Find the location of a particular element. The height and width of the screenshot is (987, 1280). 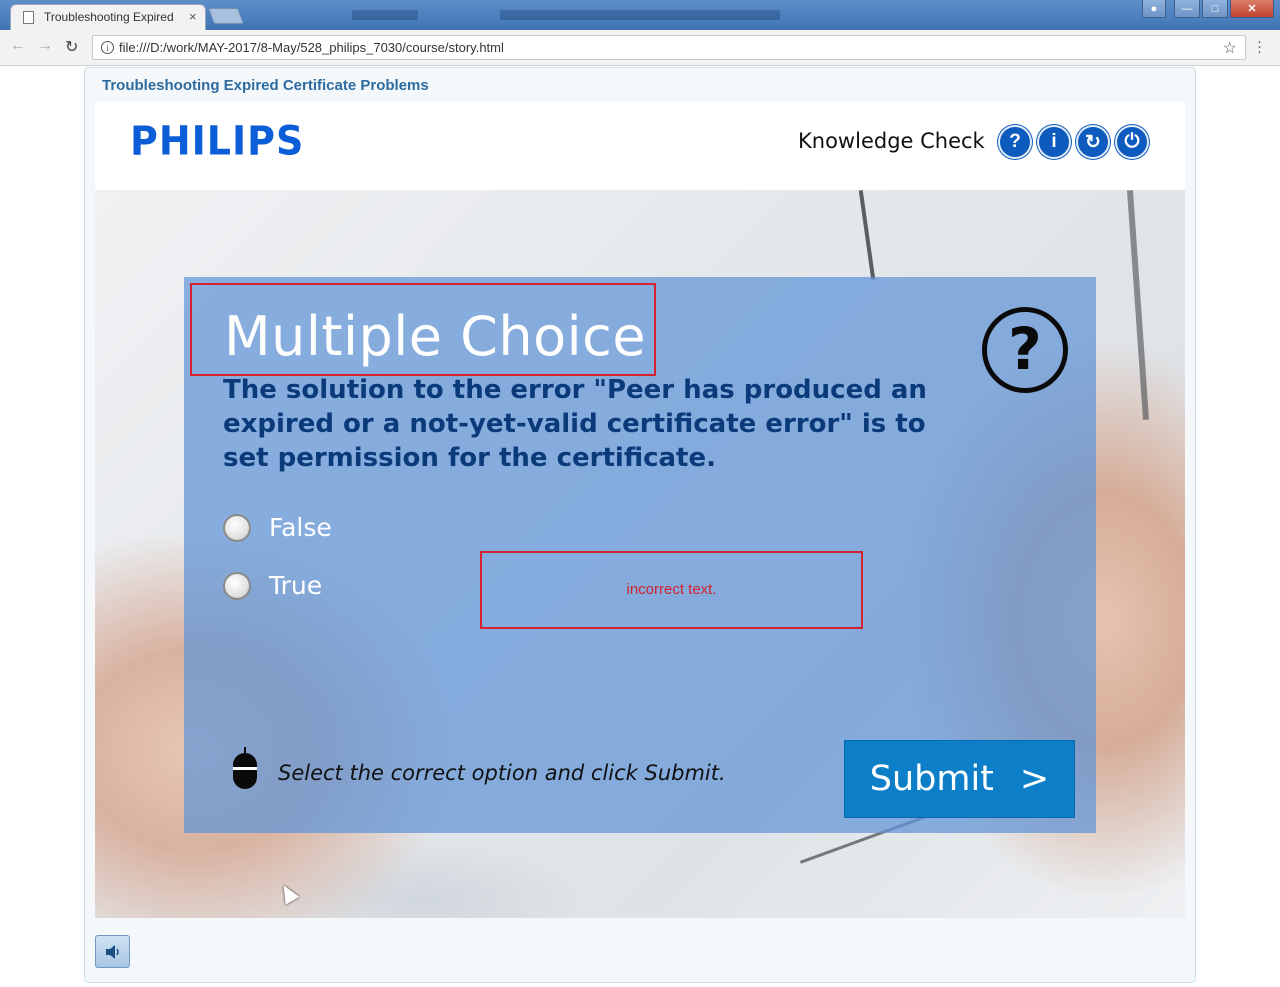

section-label: Knowledge Check is located at coordinates (891, 141).